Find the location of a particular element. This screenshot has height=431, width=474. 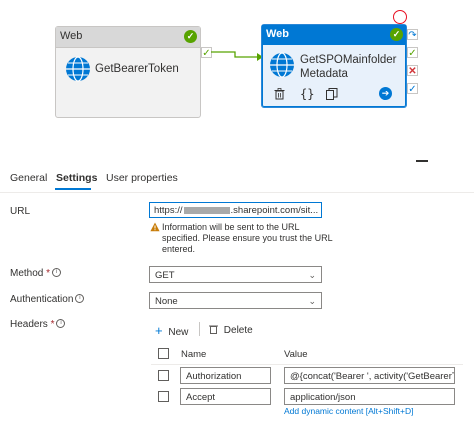

headers-label: Headers * i is located at coordinates (38, 324).